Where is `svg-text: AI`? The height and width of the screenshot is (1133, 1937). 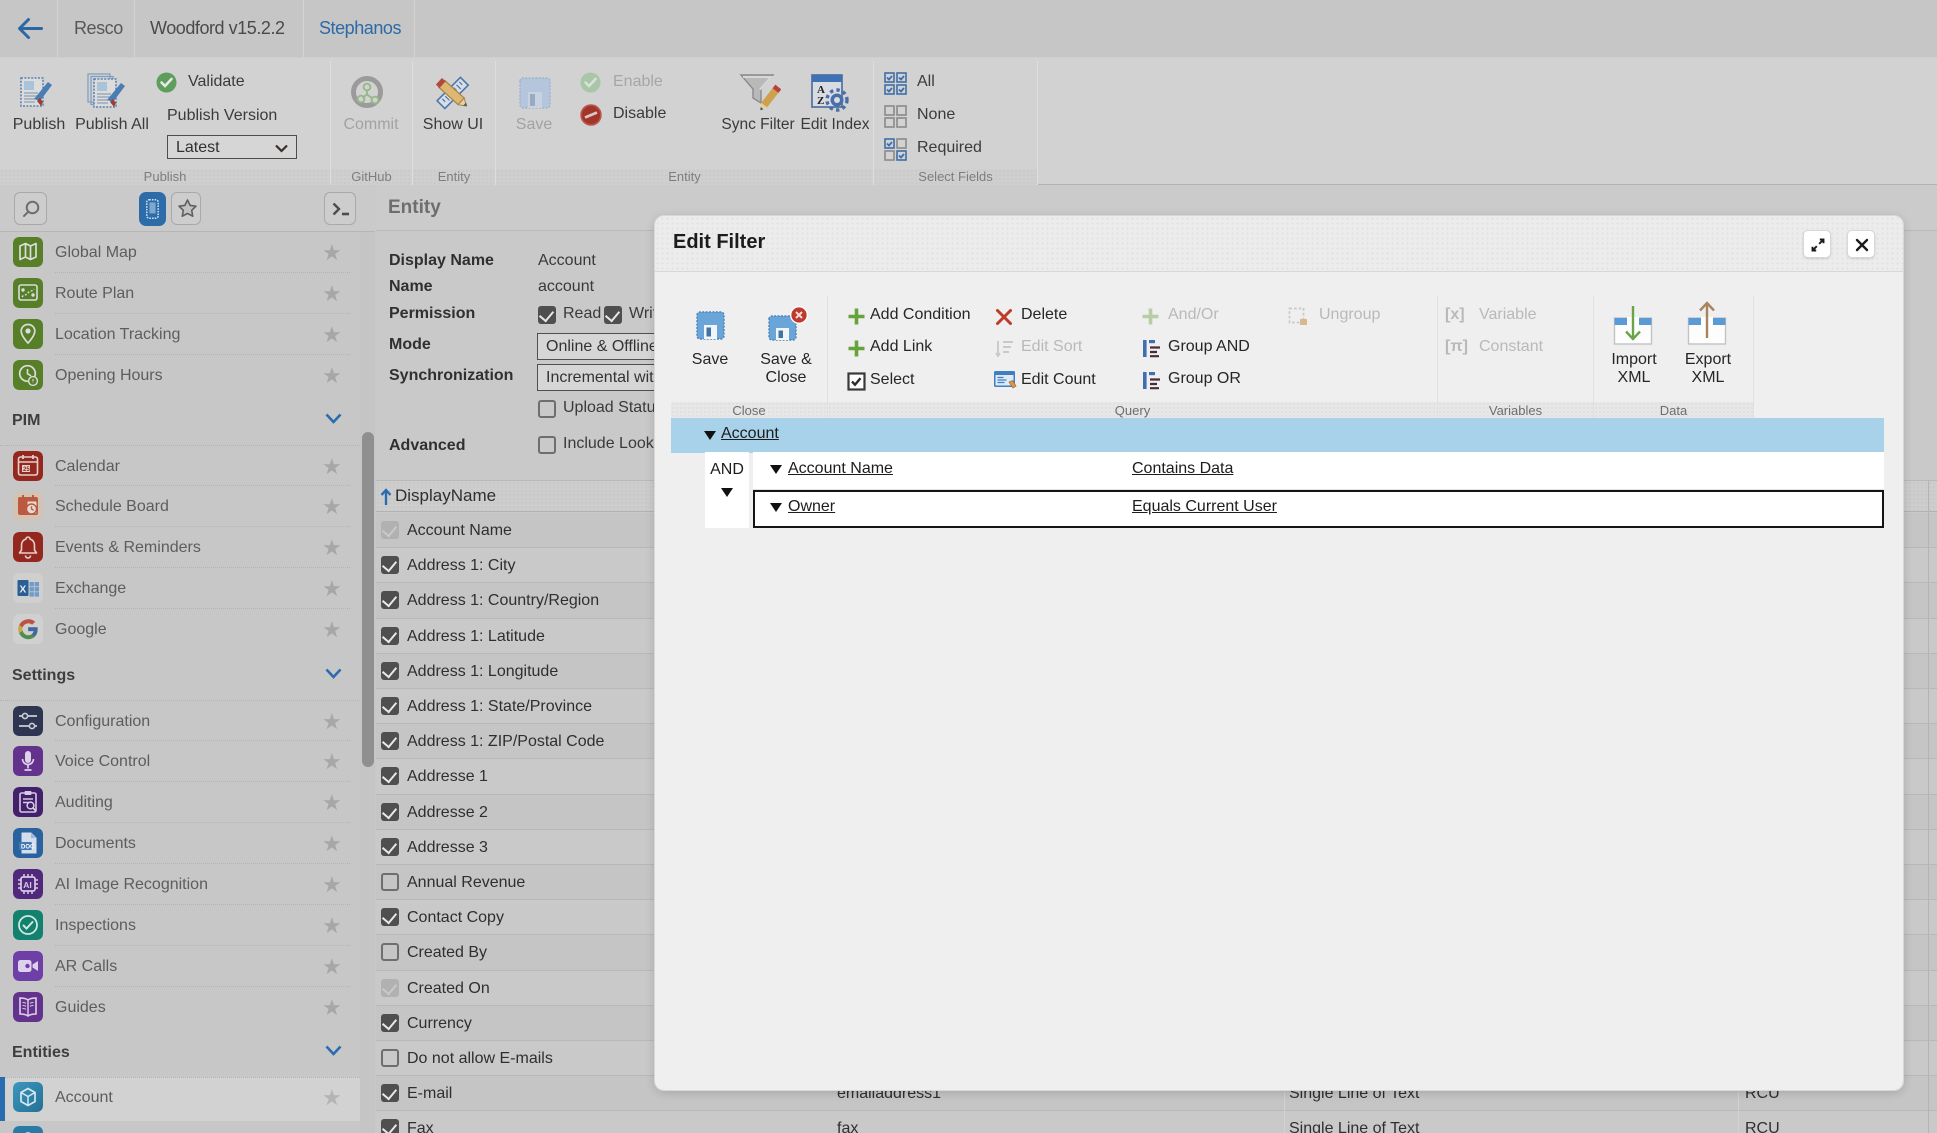
svg-text: AI is located at coordinates (27, 885).